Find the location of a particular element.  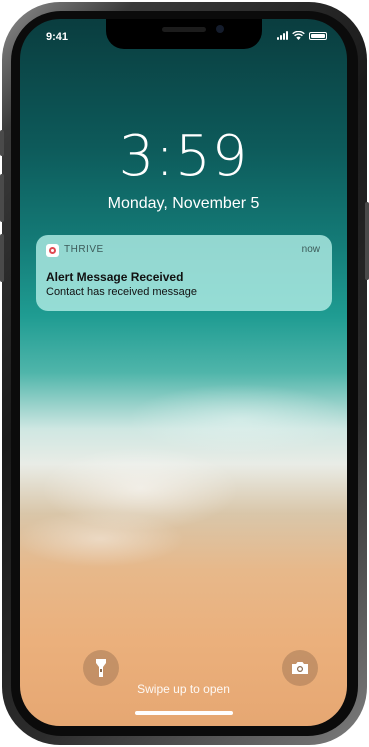

home-indicator is located at coordinates (184, 713).